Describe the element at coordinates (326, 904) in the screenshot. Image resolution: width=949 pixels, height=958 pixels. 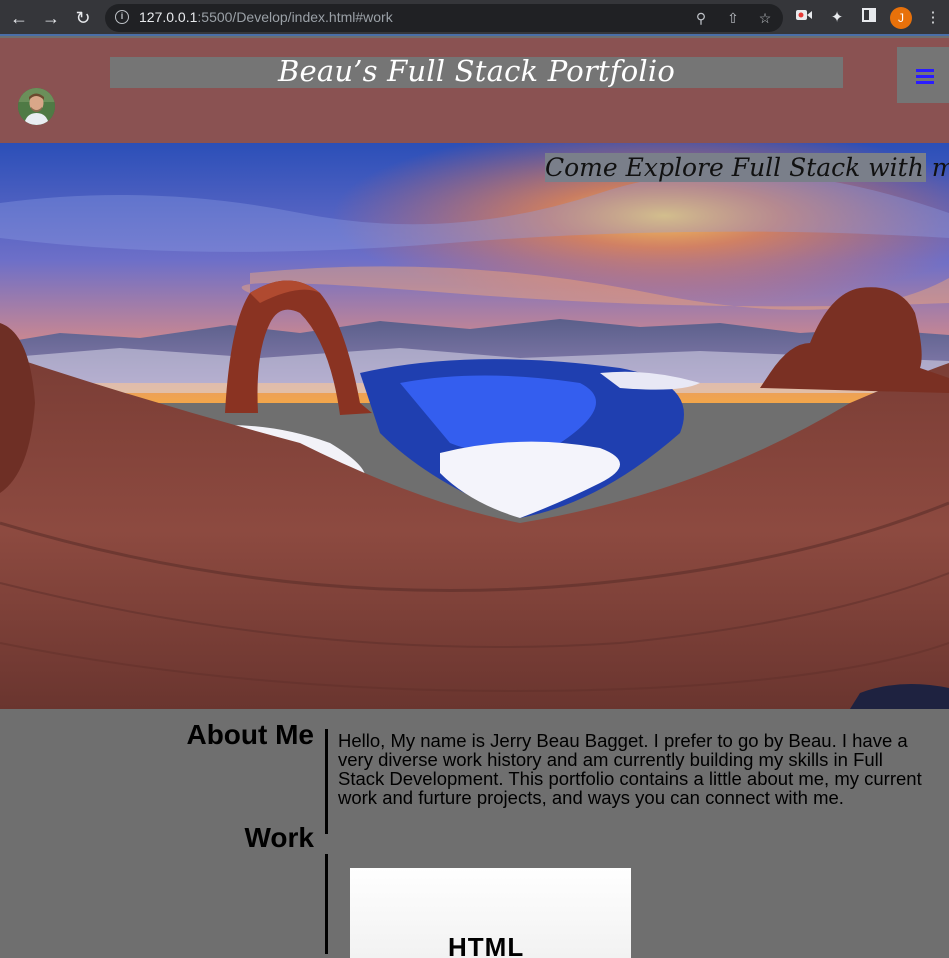
I see `work-divider` at that location.